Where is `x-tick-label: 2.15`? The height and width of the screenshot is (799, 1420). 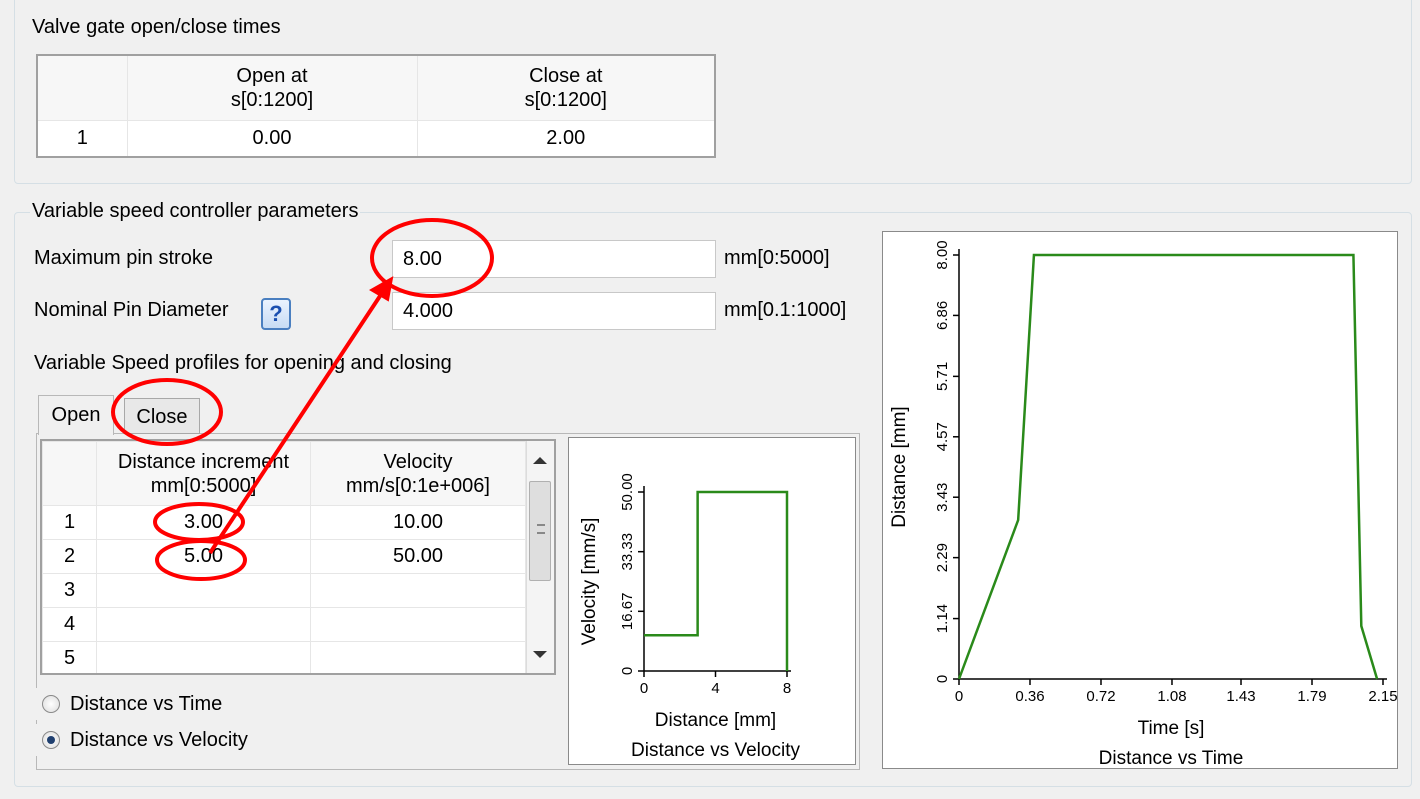 x-tick-label: 2.15 is located at coordinates (1382, 696).